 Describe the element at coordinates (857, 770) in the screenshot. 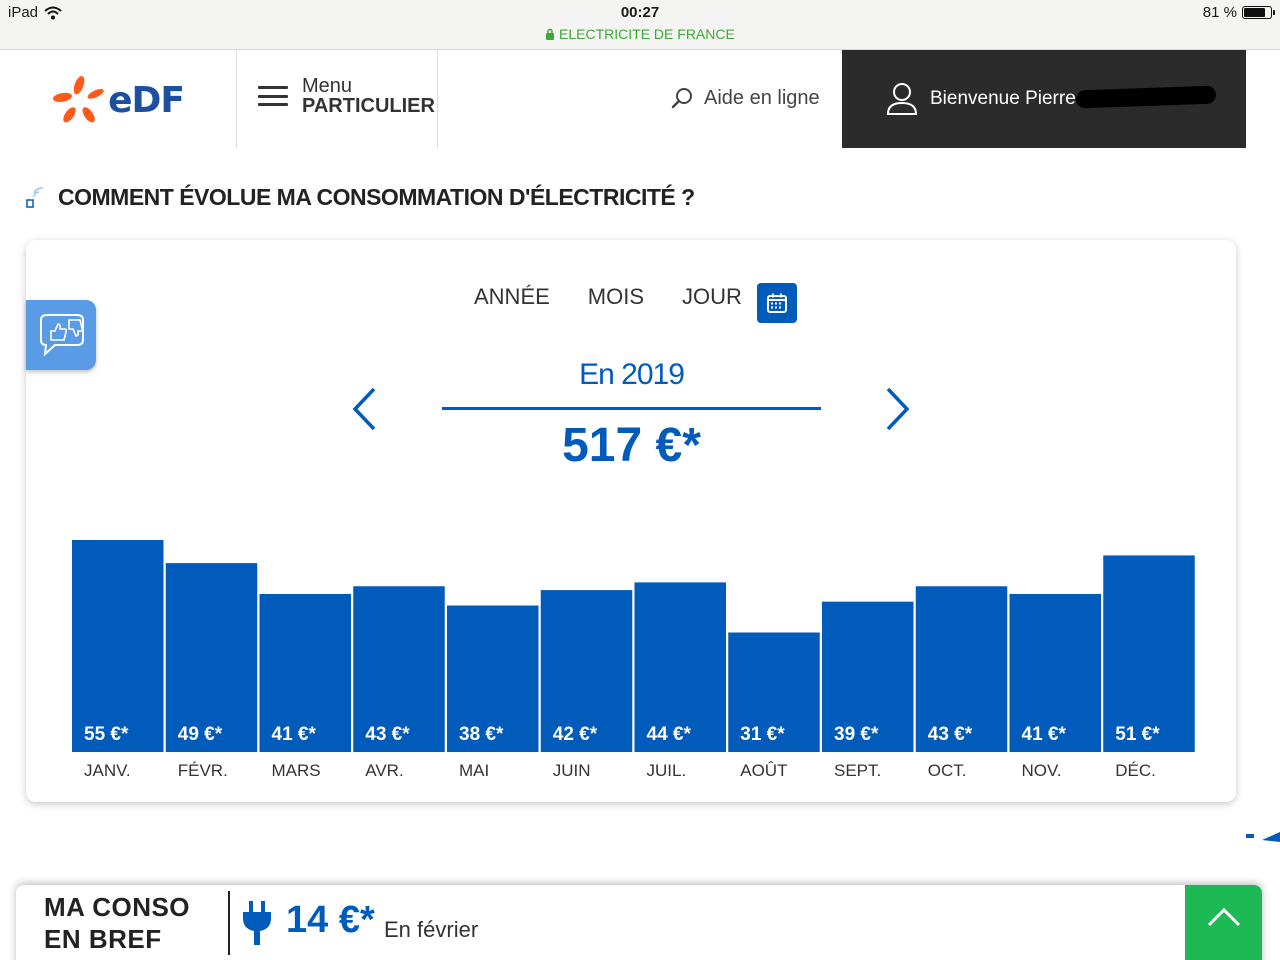

I see `month-tick-label: SEPT.` at that location.